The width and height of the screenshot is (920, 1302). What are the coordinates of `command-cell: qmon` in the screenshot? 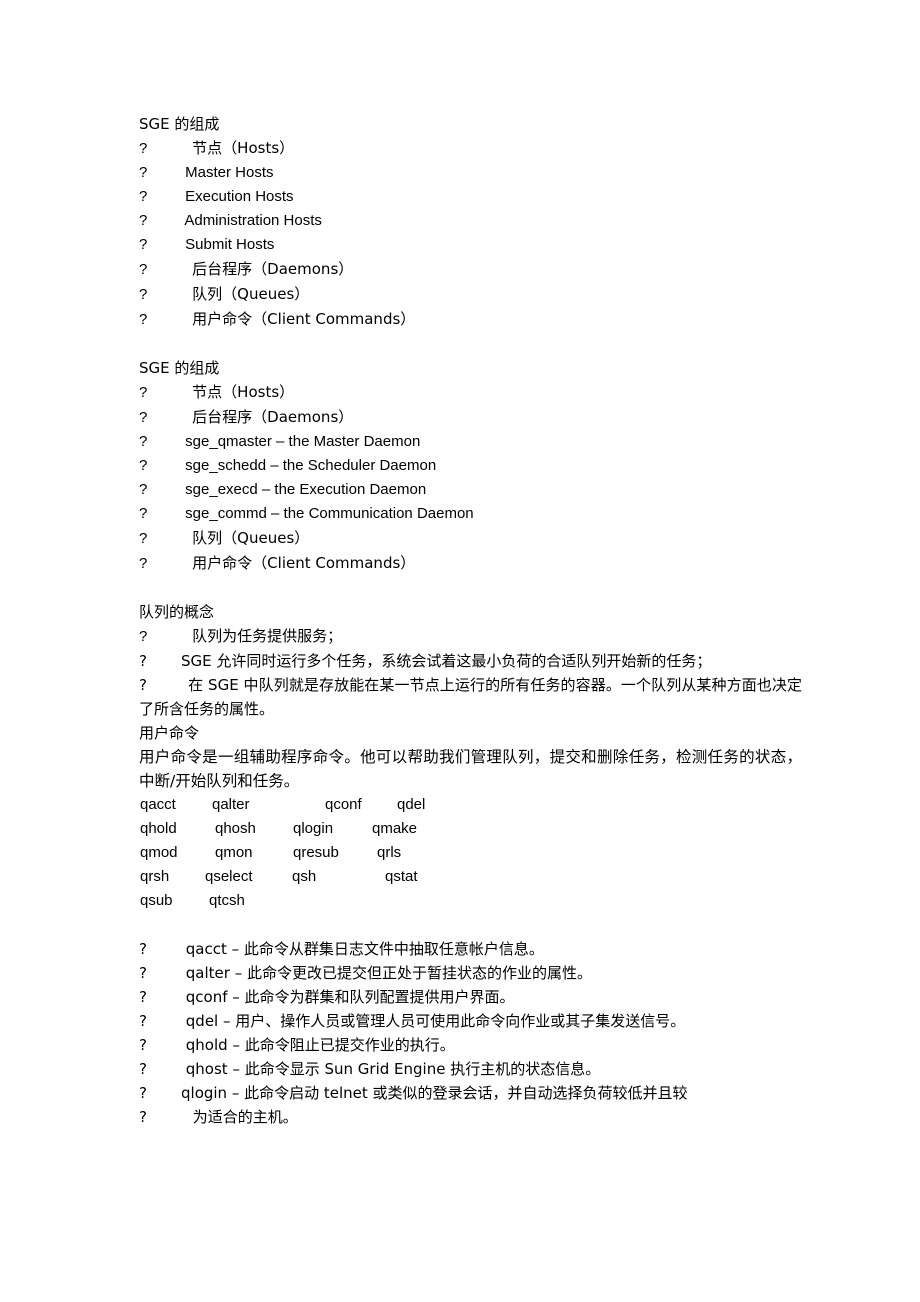 It's located at (234, 852).